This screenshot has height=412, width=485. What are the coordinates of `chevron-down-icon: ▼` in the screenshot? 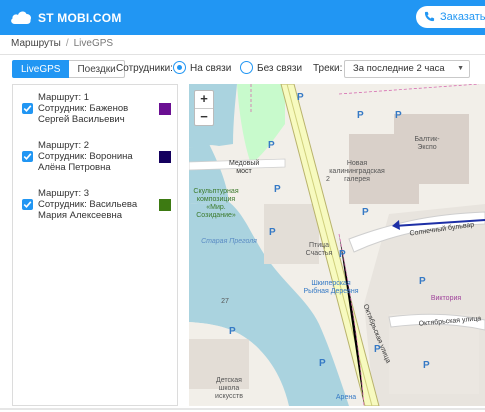 It's located at (460, 68).